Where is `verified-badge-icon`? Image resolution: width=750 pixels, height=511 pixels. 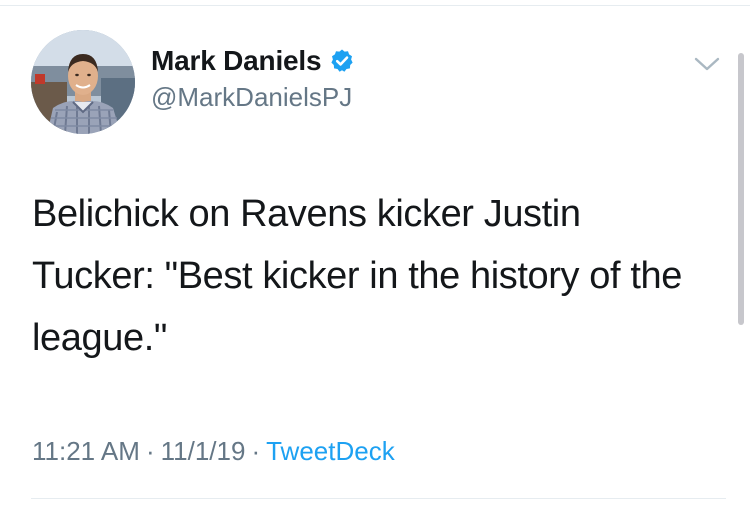 verified-badge-icon is located at coordinates (342, 61).